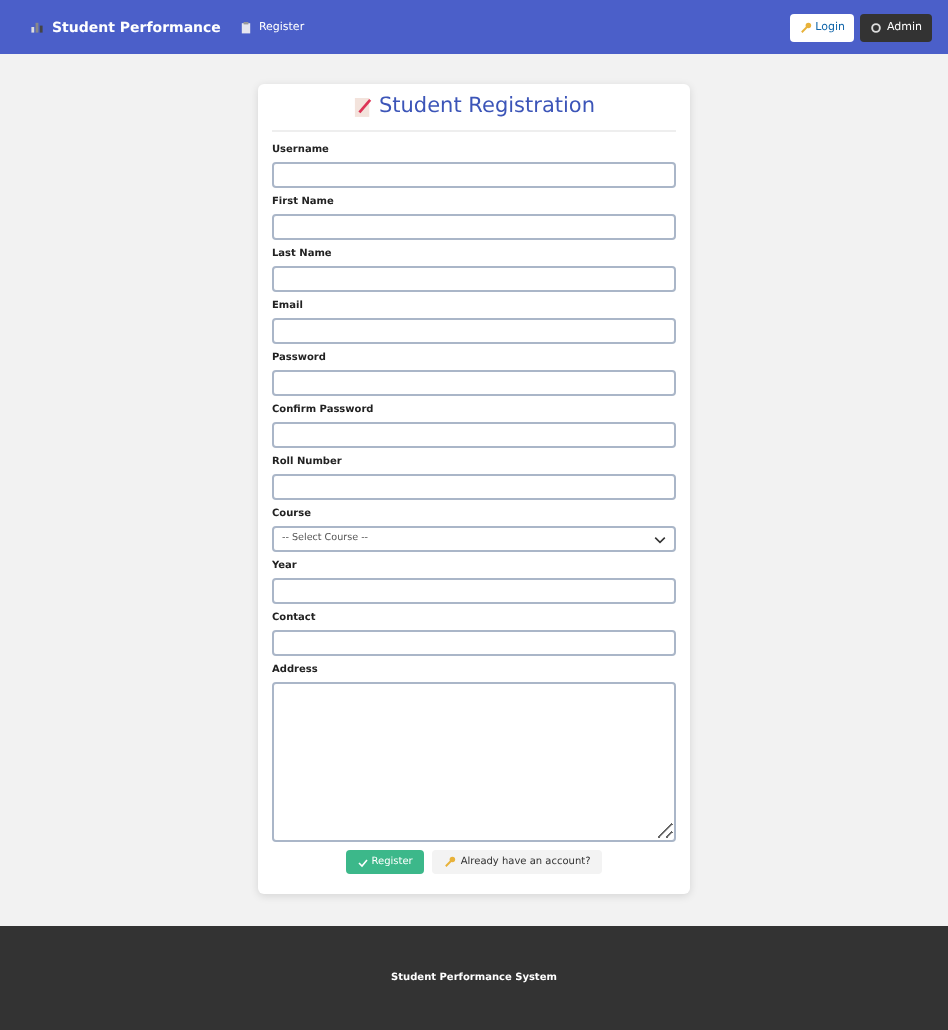 The image size is (948, 1030). Describe the element at coordinates (37, 27) in the screenshot. I see `chart-icon` at that location.